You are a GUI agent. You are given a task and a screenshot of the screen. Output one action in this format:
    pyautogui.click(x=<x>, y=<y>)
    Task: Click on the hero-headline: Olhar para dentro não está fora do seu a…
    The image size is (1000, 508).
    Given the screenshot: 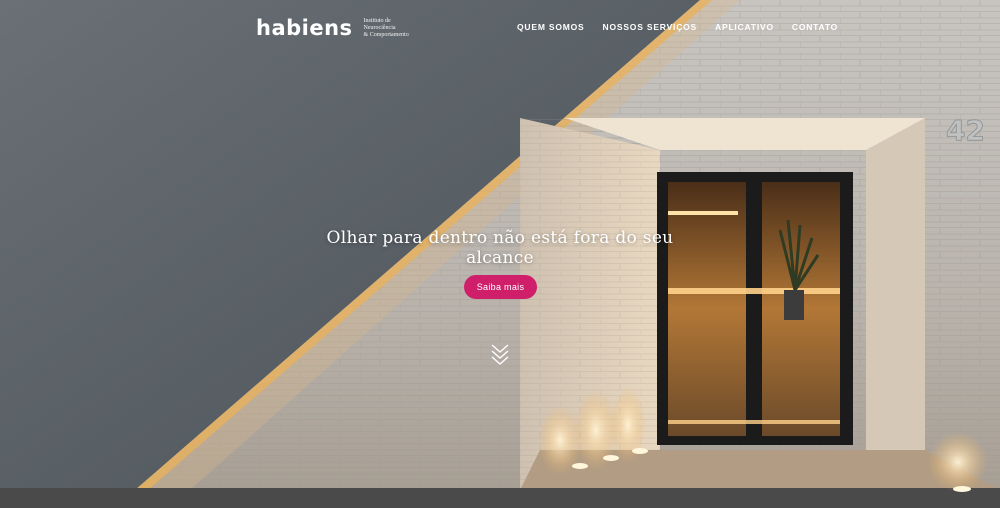 What is the action you would take?
    pyautogui.click(x=500, y=248)
    